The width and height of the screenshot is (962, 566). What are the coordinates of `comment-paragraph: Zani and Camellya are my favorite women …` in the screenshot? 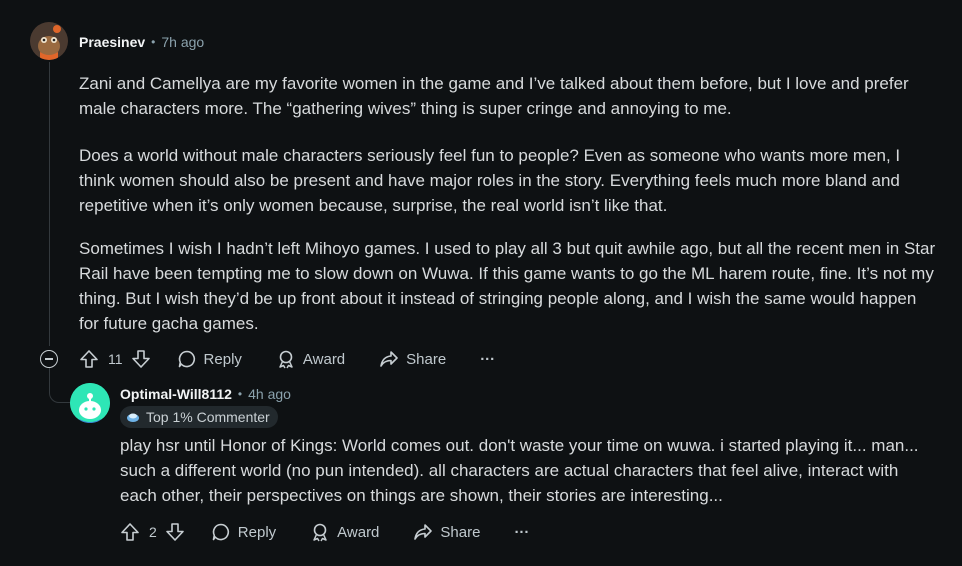 It's located at (494, 96).